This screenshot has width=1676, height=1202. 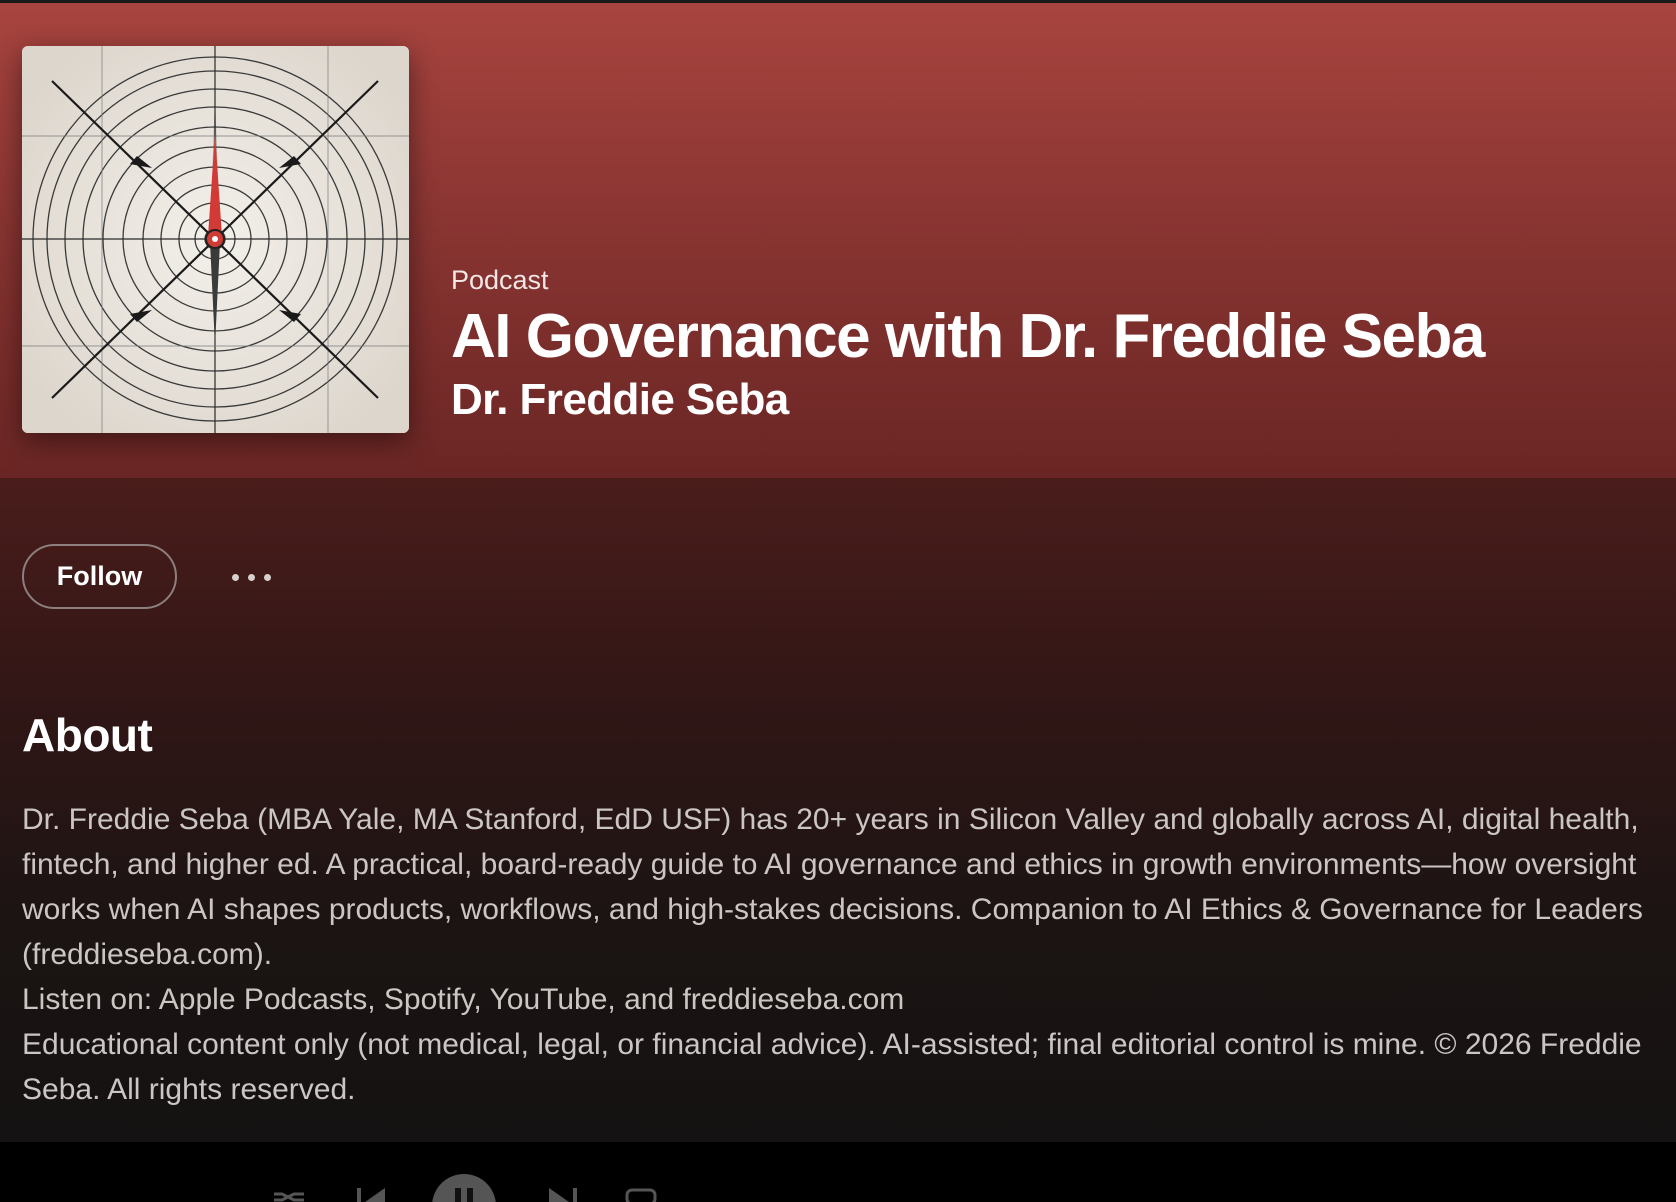 I want to click on follow-button: Follow, so click(x=99, y=576).